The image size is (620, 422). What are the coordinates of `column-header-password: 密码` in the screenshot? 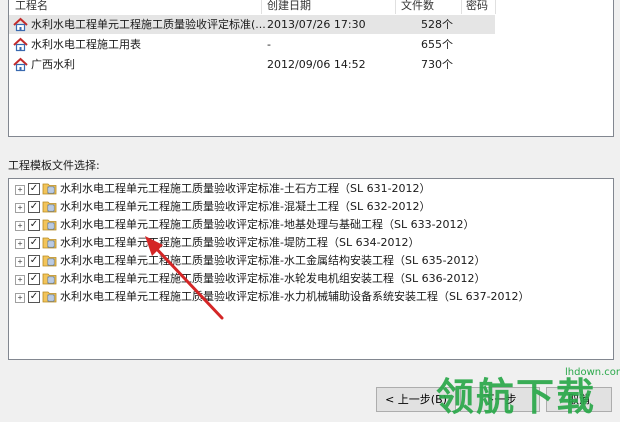 It's located at (477, 7).